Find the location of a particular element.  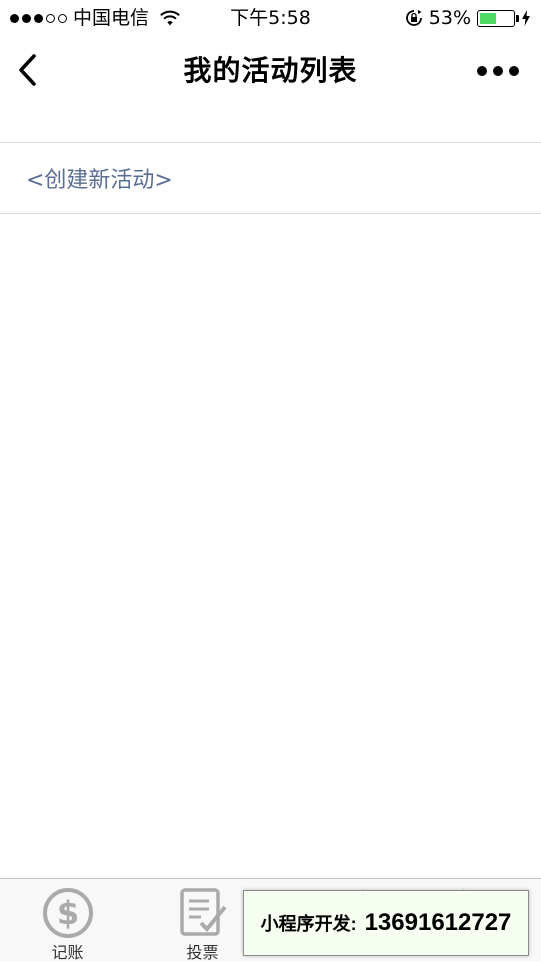

tab-accounting: $ 记账 is located at coordinates (67, 920).